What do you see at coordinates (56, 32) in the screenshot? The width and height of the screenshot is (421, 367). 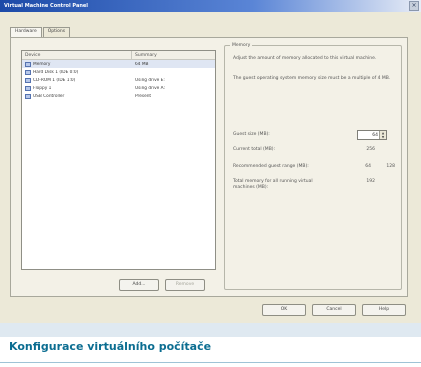 I see `tab-options: Options` at bounding box center [56, 32].